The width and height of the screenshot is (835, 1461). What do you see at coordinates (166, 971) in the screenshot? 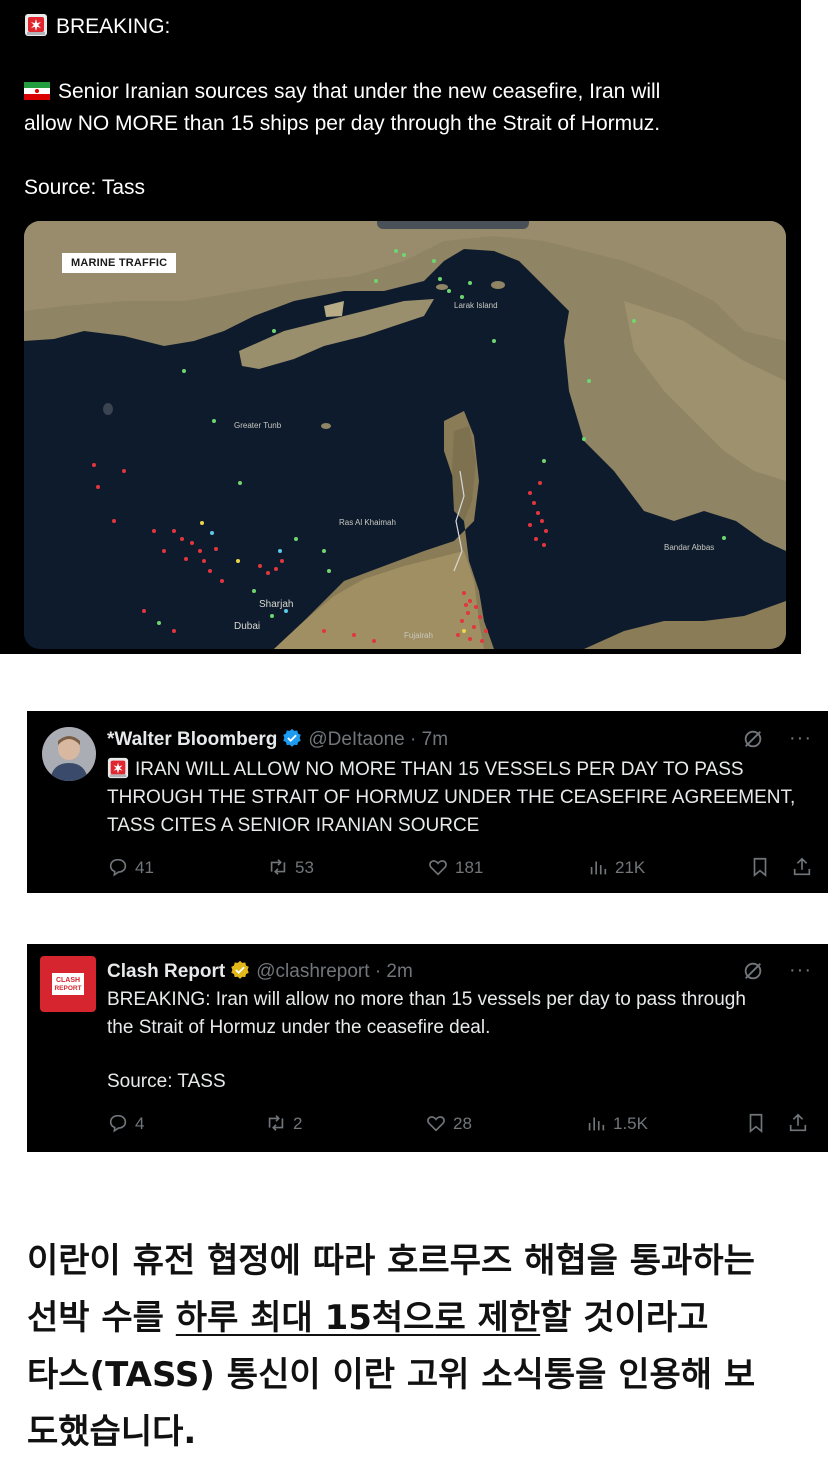
I see `display-name: Clash Report` at bounding box center [166, 971].